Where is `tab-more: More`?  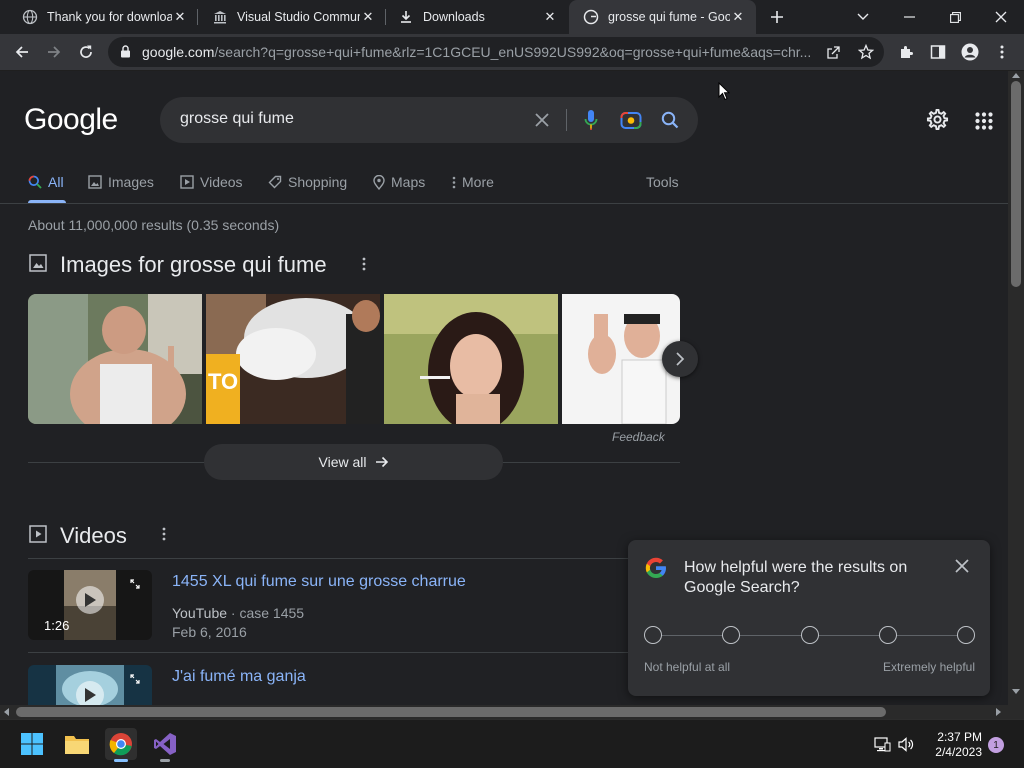 tab-more: More is located at coordinates (473, 182).